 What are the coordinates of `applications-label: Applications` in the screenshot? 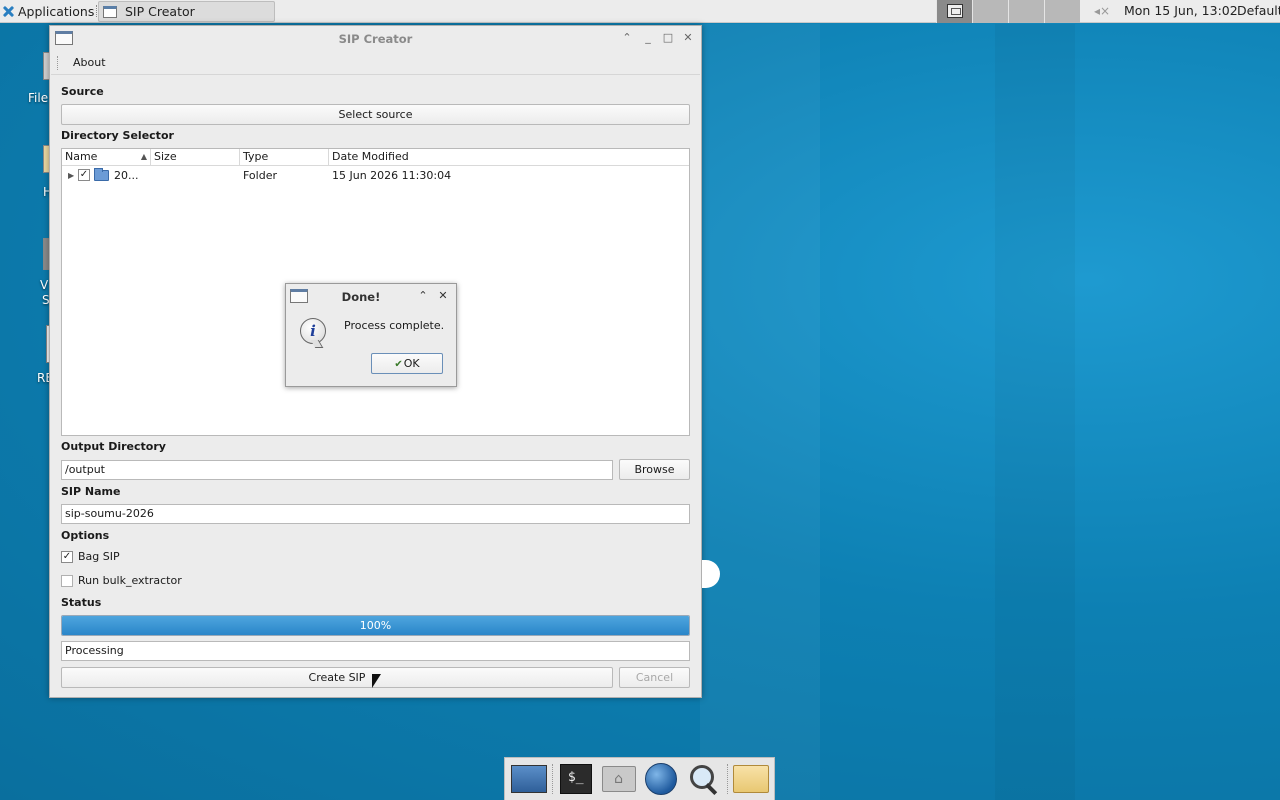 It's located at (56, 11).